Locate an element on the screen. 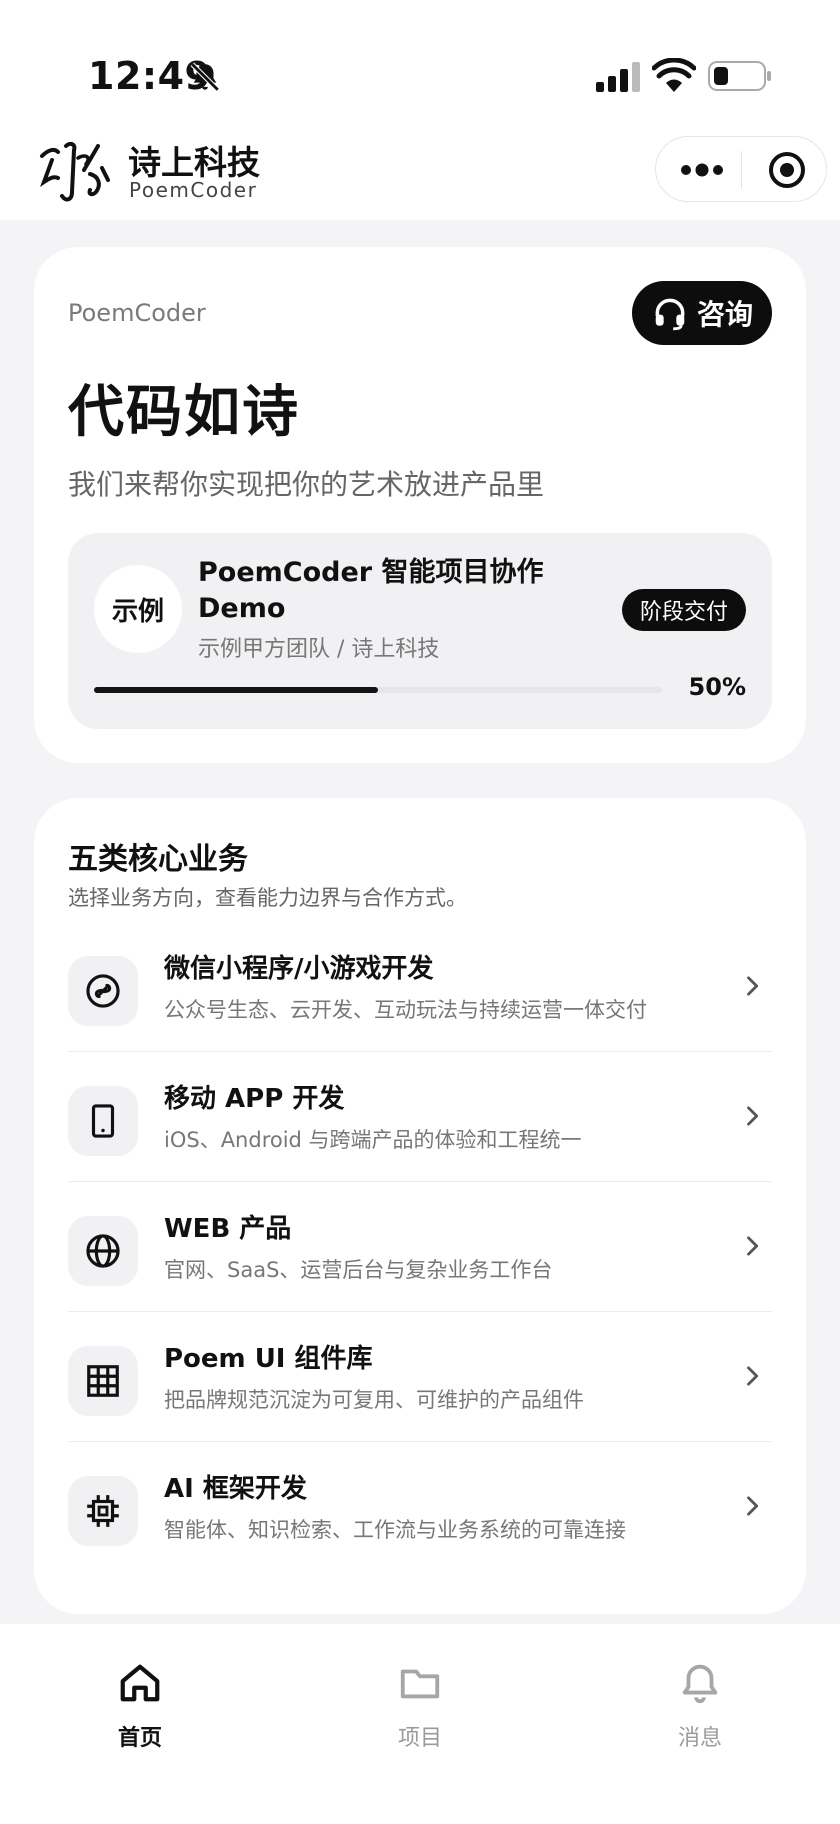 The image size is (840, 1824). progress-label: 50% is located at coordinates (717, 687).